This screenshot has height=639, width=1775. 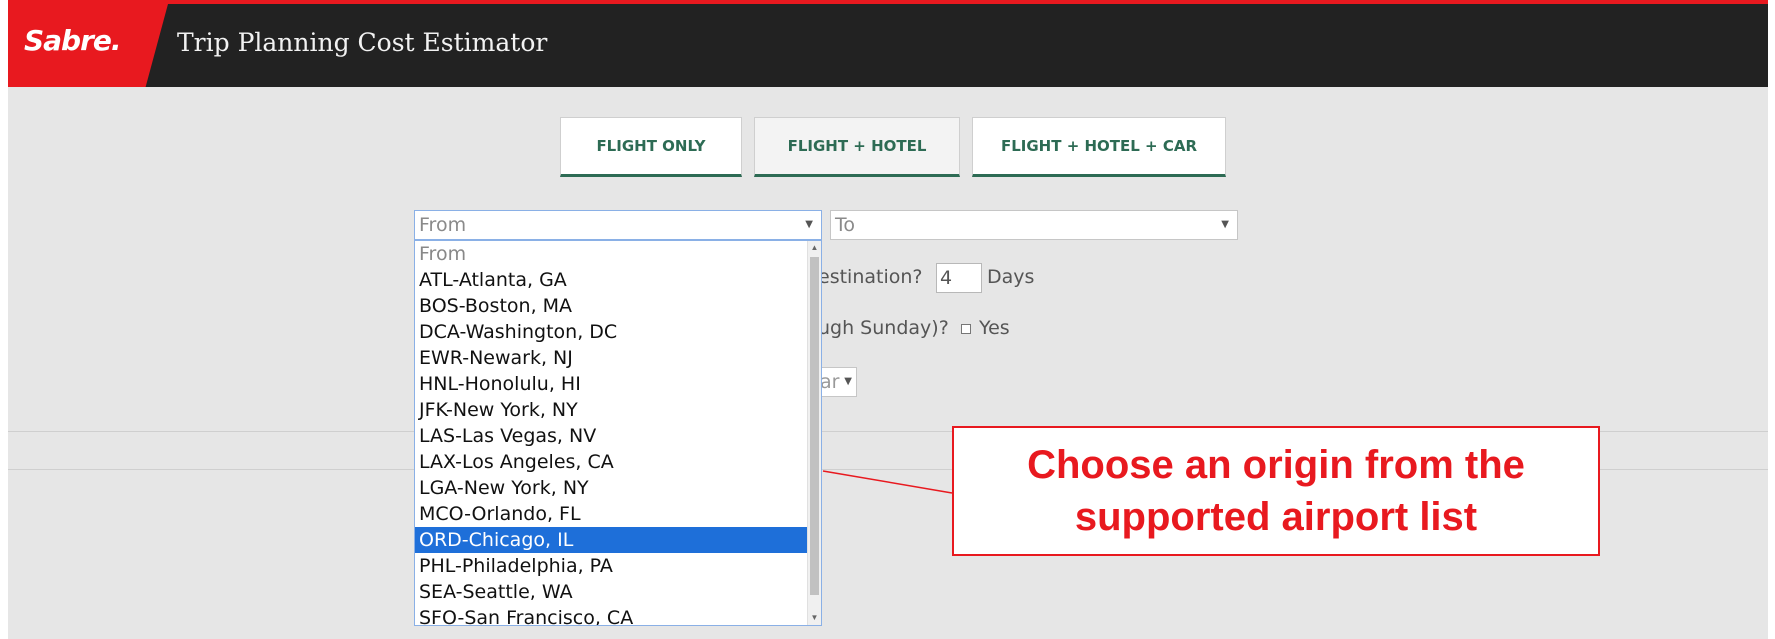 What do you see at coordinates (443, 225) in the screenshot?
I see `from-select-value: From` at bounding box center [443, 225].